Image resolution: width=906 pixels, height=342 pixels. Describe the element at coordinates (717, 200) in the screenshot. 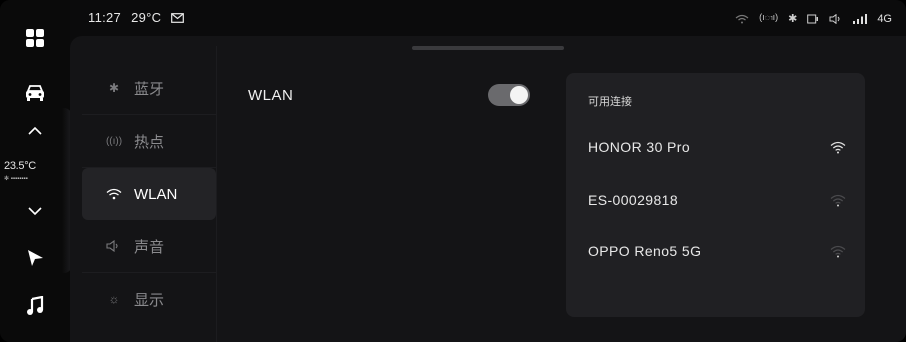

I see `network-row: ES-00029818` at that location.